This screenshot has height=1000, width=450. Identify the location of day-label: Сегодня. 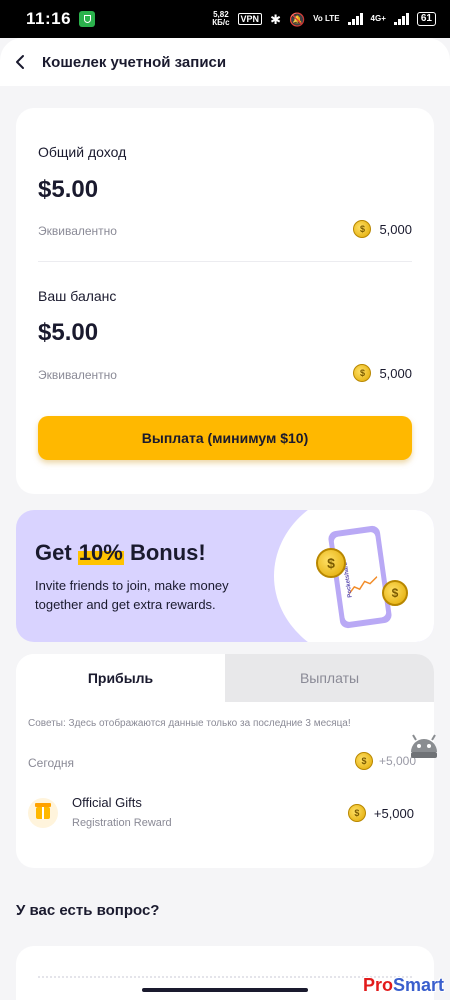
(51, 763).